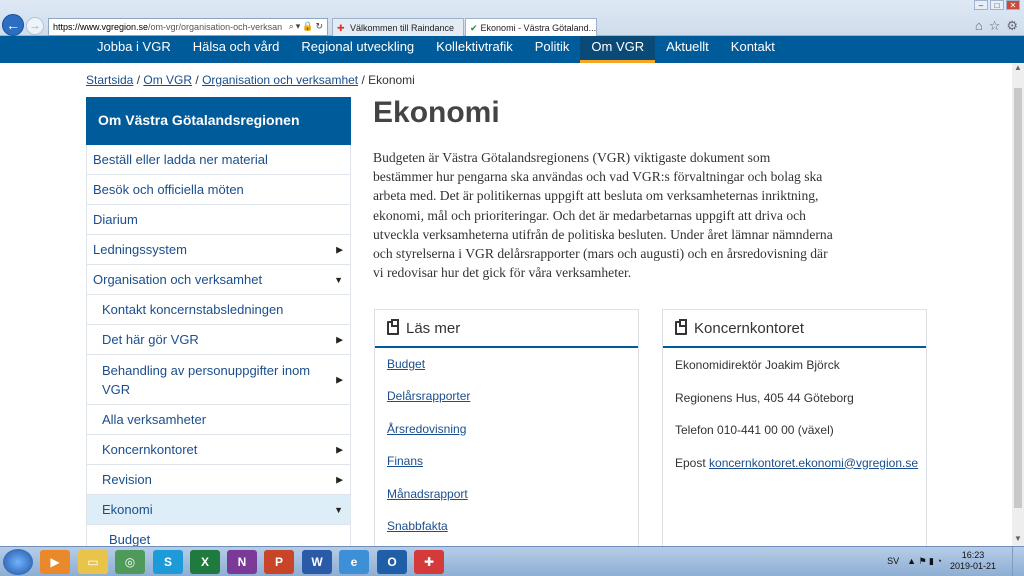 The width and height of the screenshot is (1024, 576). What do you see at coordinates (134, 49) in the screenshot?
I see `nav-jobba: Jobba i VGR` at bounding box center [134, 49].